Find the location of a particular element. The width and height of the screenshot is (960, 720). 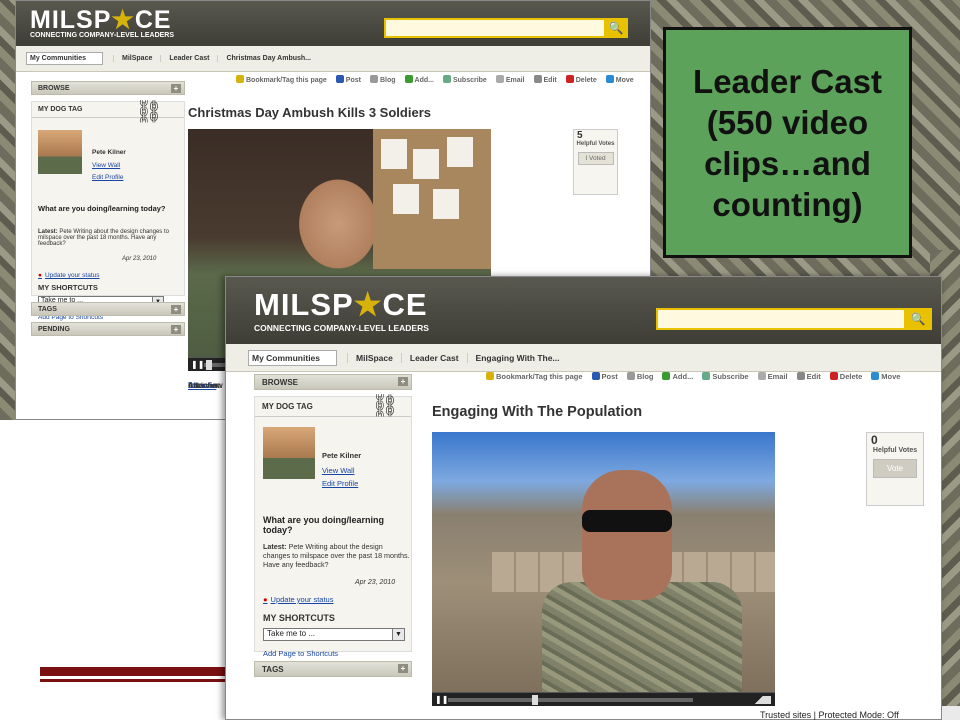

chevron-down-icon: ▼ is located at coordinates (398, 634).